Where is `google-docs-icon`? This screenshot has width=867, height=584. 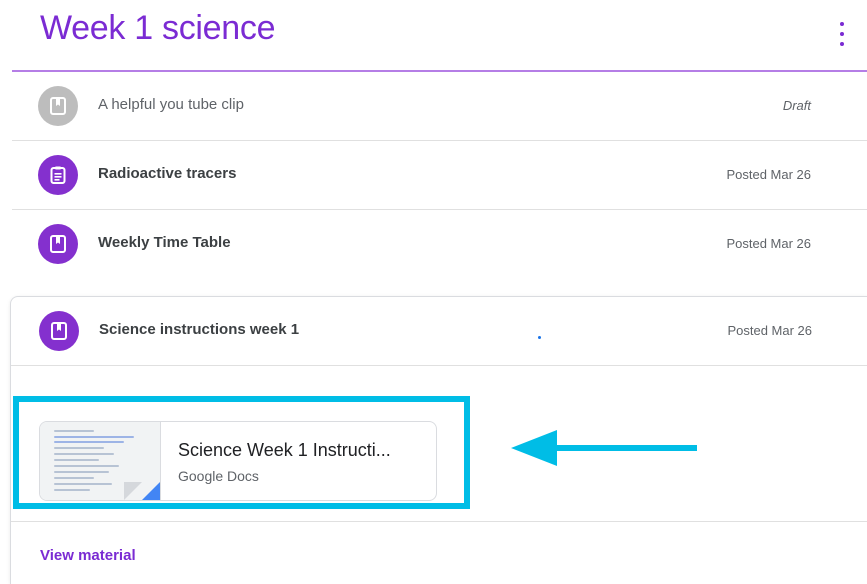 google-docs-icon is located at coordinates (151, 491).